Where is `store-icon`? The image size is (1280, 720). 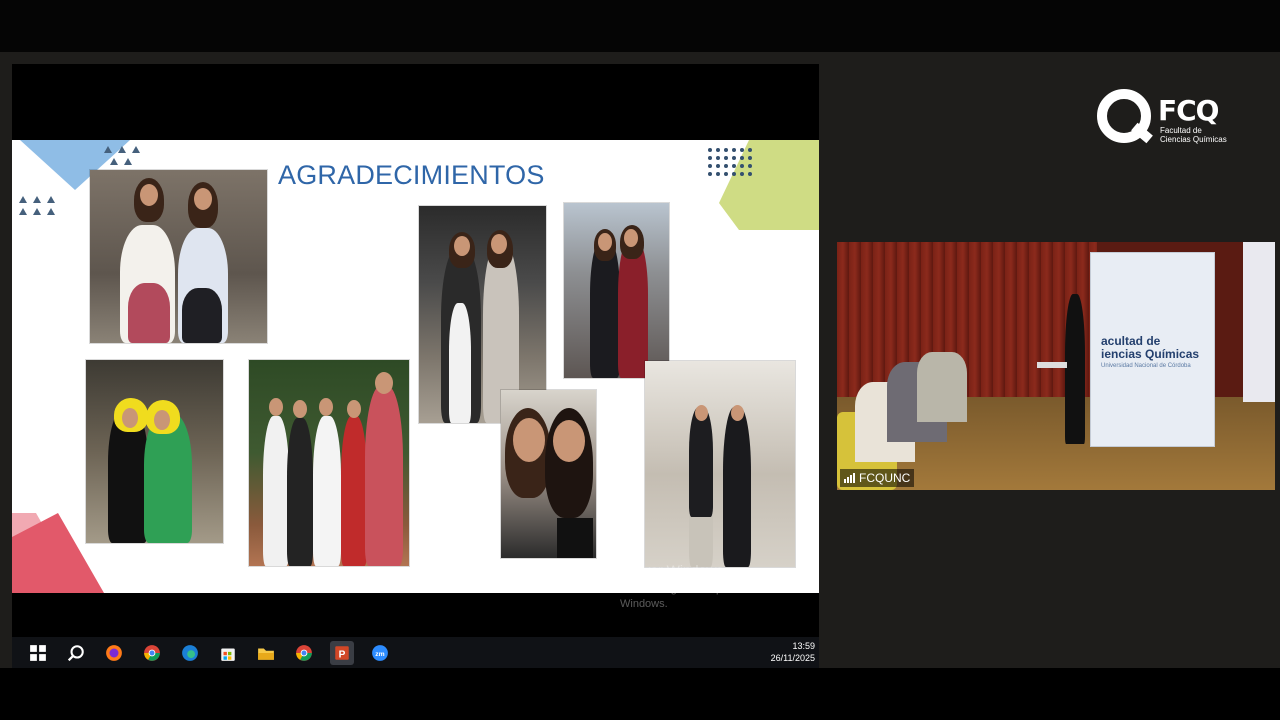 store-icon is located at coordinates (228, 653).